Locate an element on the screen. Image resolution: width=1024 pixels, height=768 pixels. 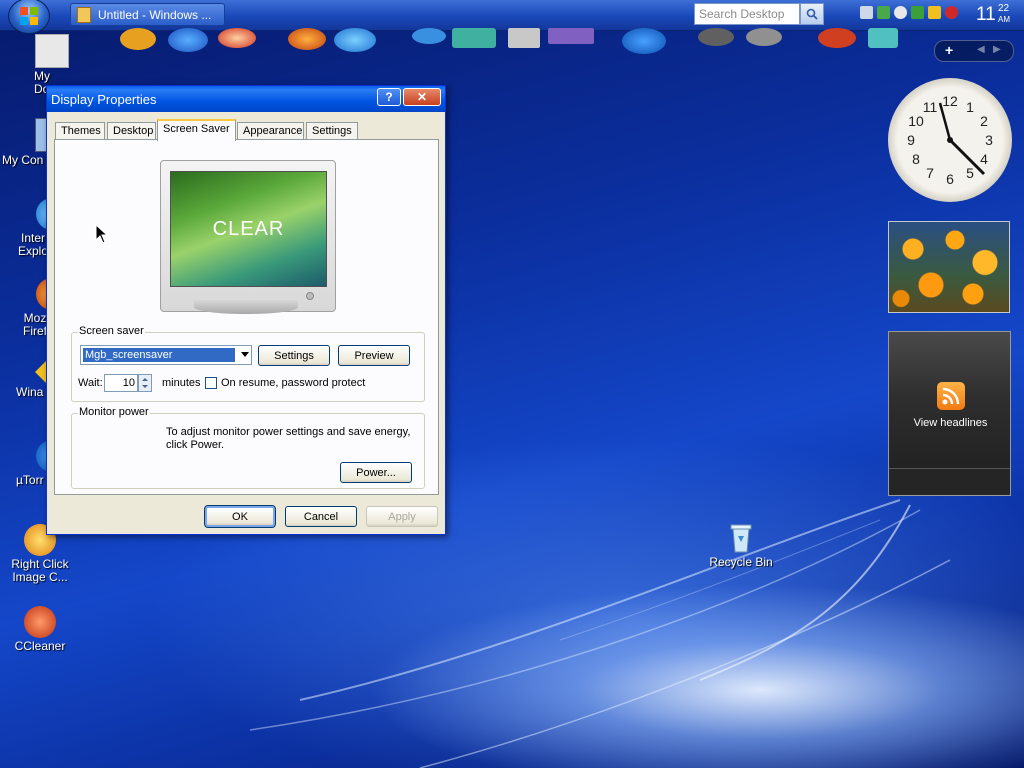
svg-text: 8 is located at coordinates (916, 159).